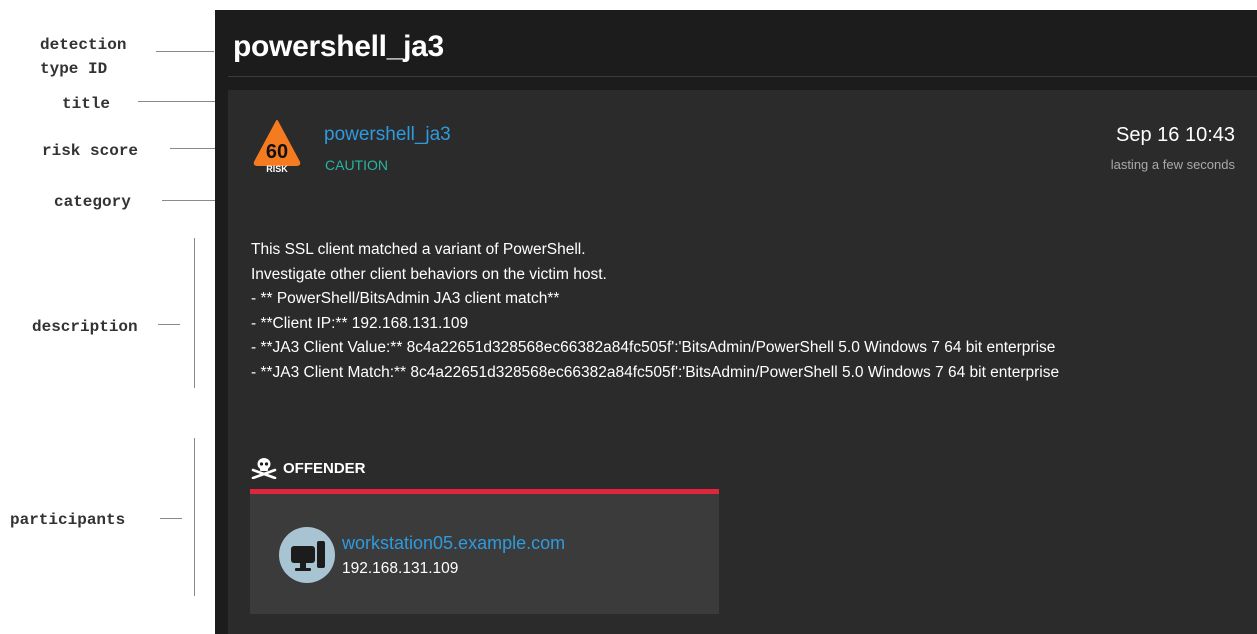 The width and height of the screenshot is (1257, 634). Describe the element at coordinates (171, 518) in the screenshot. I see `annotation-line-participants` at that location.